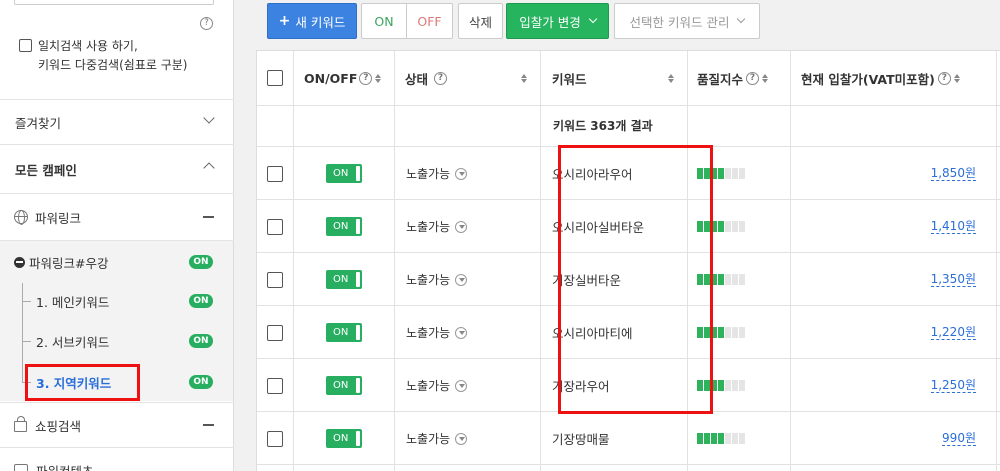 Image resolution: width=1000 pixels, height=471 pixels. What do you see at coordinates (953, 173) in the screenshot?
I see `bid-link: 1,850원` at bounding box center [953, 173].